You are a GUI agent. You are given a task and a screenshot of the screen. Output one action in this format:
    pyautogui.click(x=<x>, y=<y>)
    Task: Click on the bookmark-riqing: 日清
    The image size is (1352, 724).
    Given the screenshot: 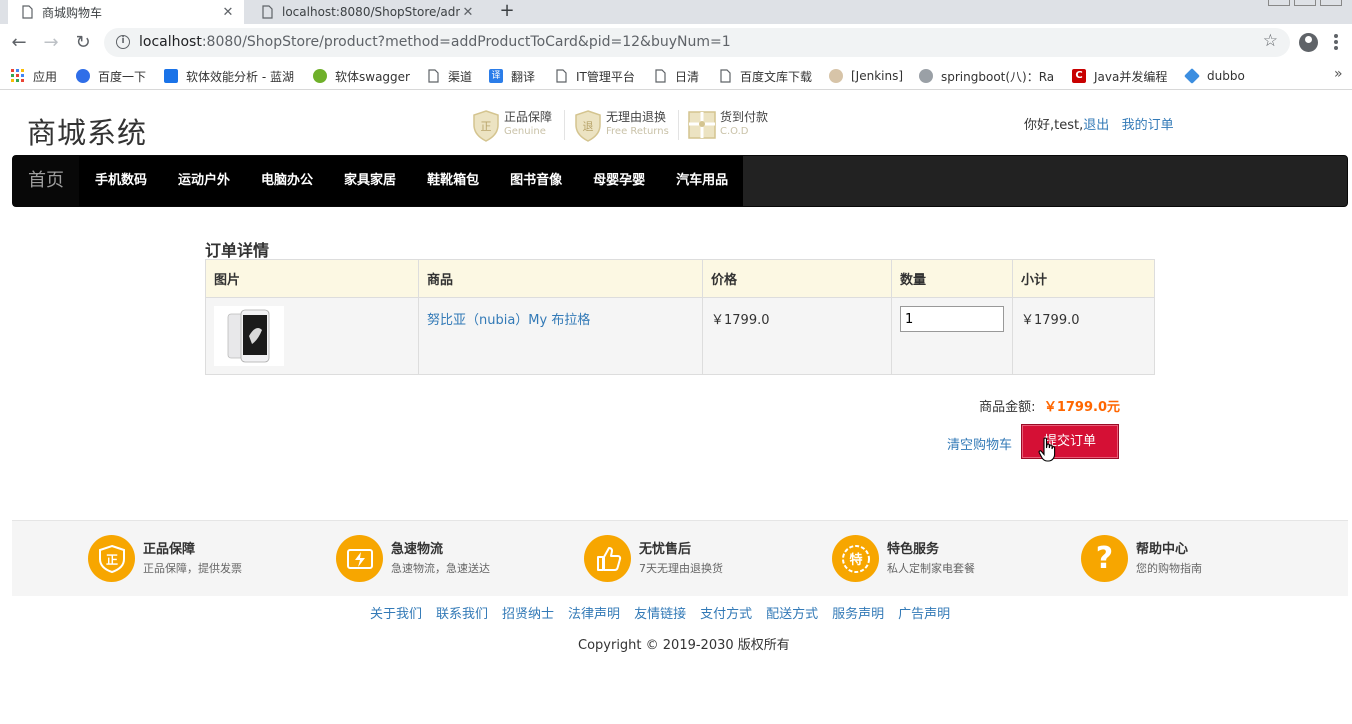 What is the action you would take?
    pyautogui.click(x=676, y=76)
    